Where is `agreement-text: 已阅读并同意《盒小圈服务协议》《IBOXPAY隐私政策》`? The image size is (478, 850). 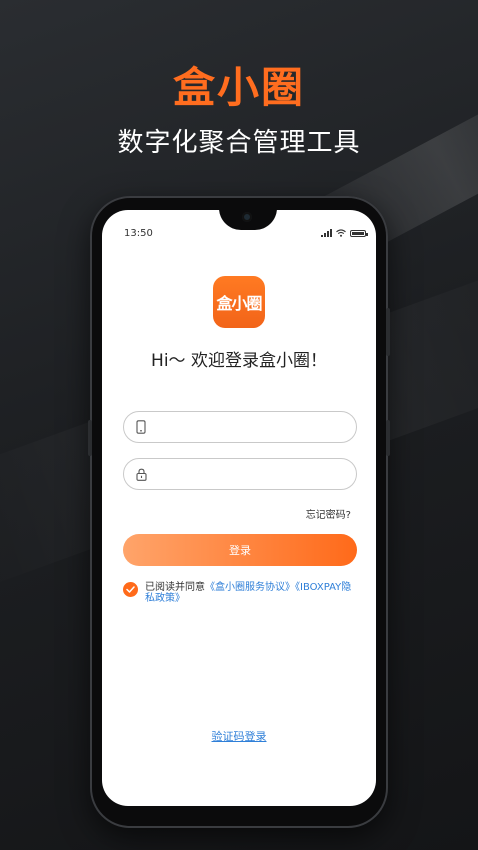 agreement-text: 已阅读并同意《盒小圈服务协议》《IBOXPAY隐私政策》 is located at coordinates (251, 593).